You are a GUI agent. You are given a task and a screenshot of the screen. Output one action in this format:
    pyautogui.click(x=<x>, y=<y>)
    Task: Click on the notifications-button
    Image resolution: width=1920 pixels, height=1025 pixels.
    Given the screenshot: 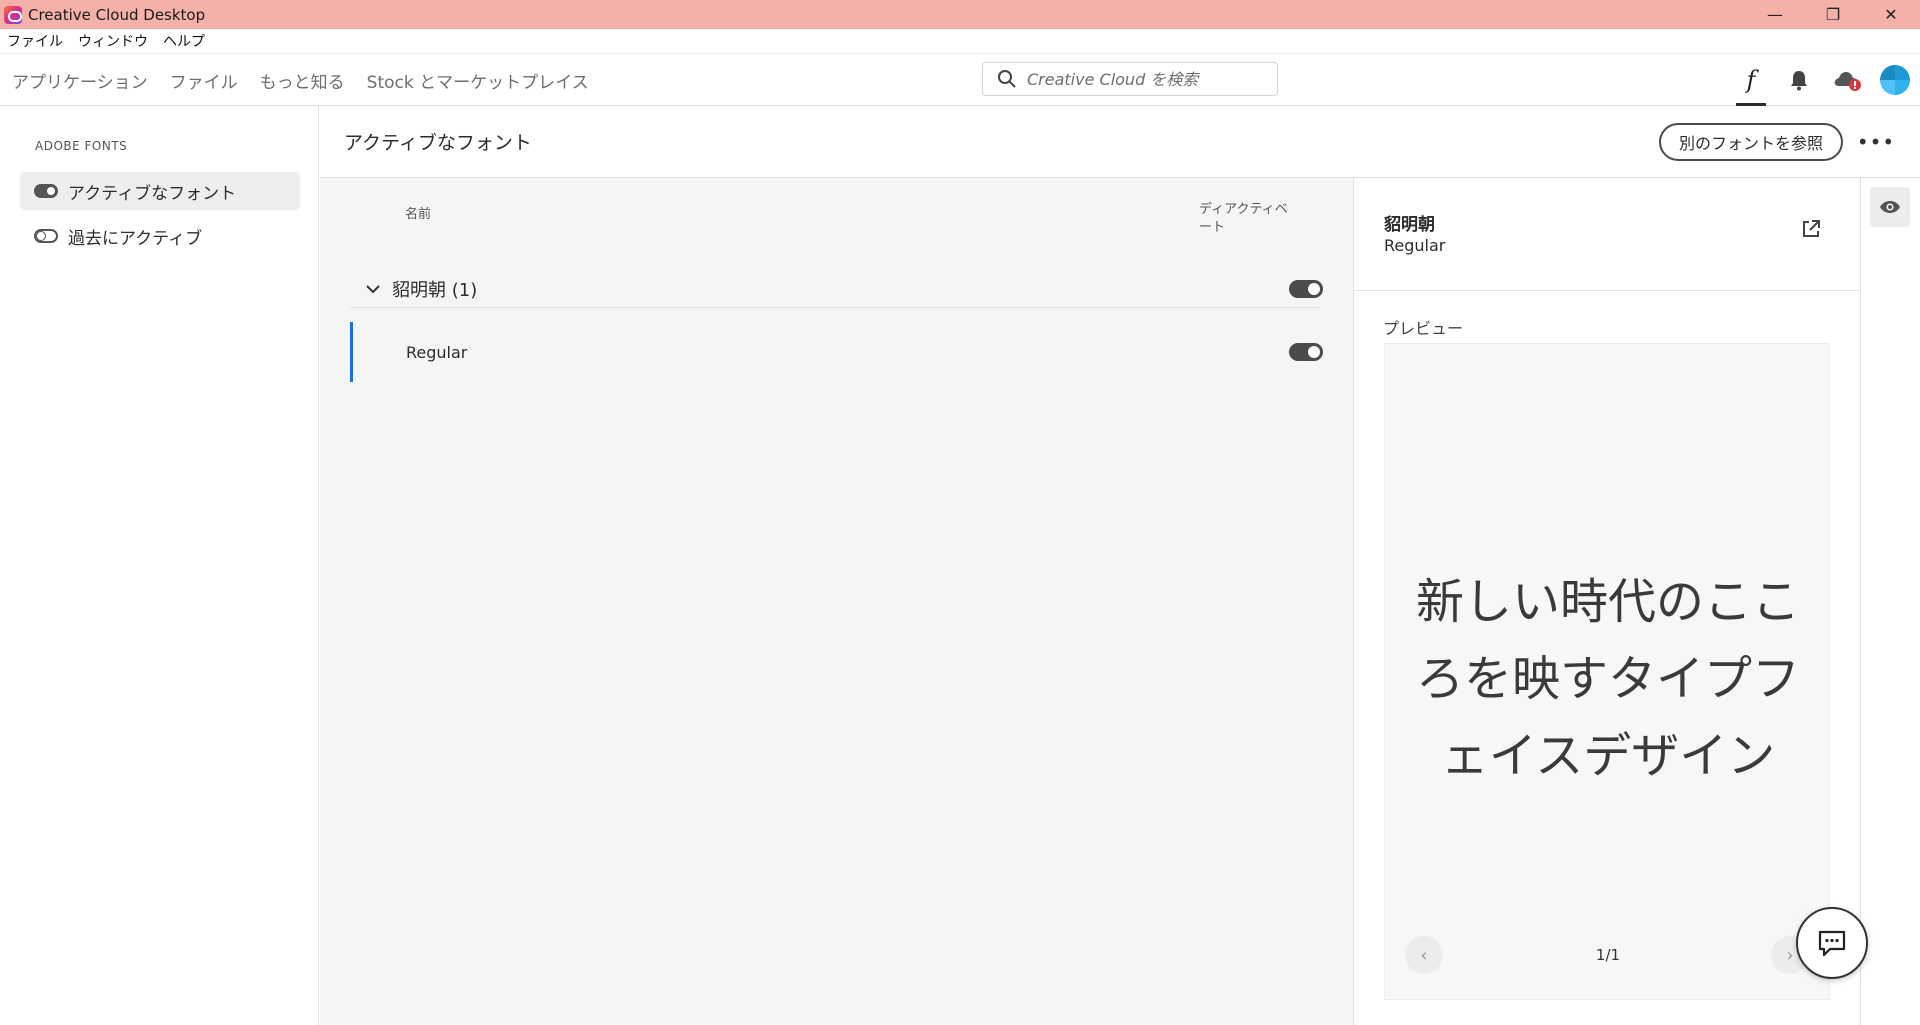 What is the action you would take?
    pyautogui.click(x=1799, y=80)
    